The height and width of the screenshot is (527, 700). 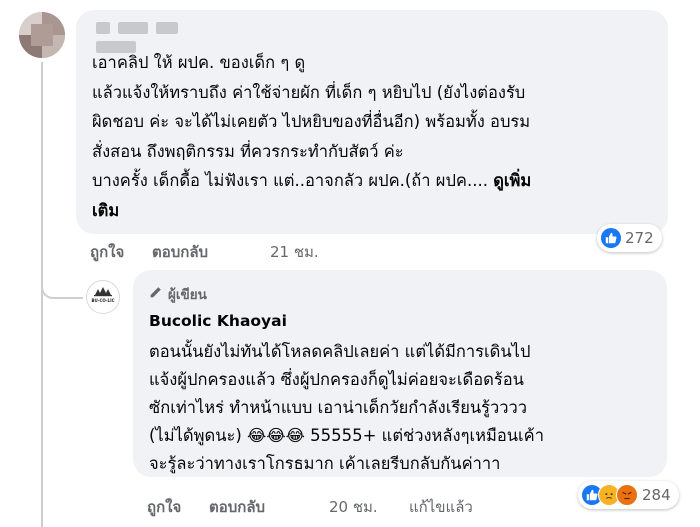 I want to click on comment-timestamp: 21 ชม., so click(x=294, y=252).